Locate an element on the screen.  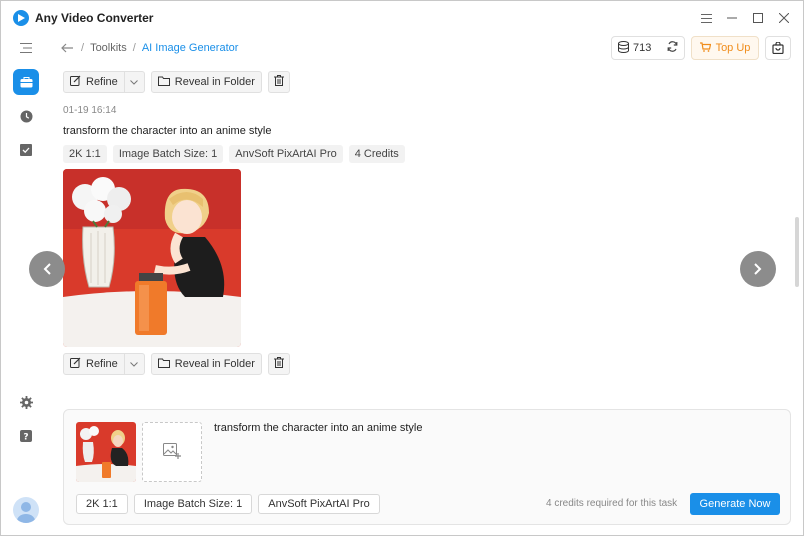
top-up-label: Top Up is located at coordinates (733, 48).